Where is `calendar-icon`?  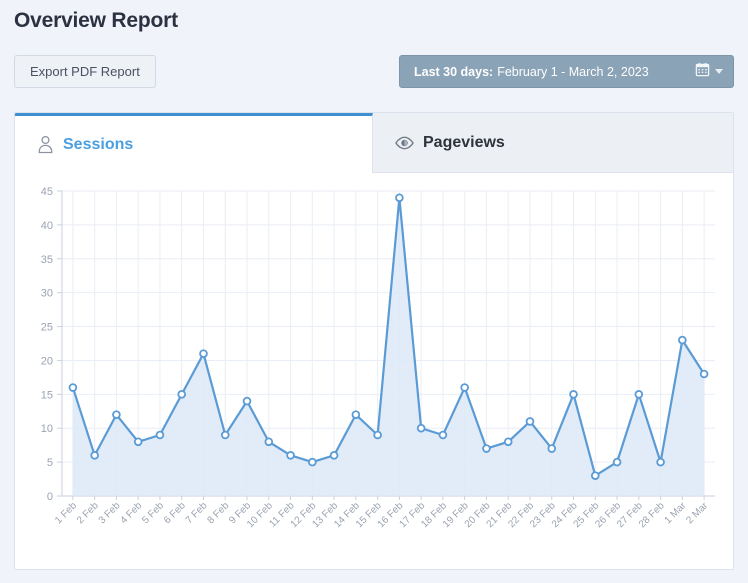
calendar-icon is located at coordinates (702, 72).